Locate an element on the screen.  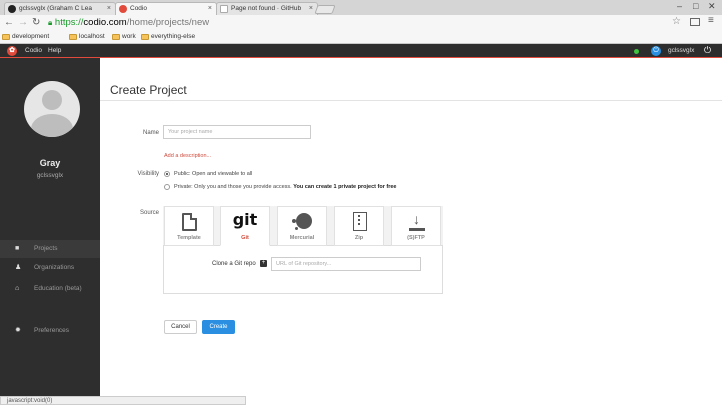
maximize-icon: □ is located at coordinates (695, 6).